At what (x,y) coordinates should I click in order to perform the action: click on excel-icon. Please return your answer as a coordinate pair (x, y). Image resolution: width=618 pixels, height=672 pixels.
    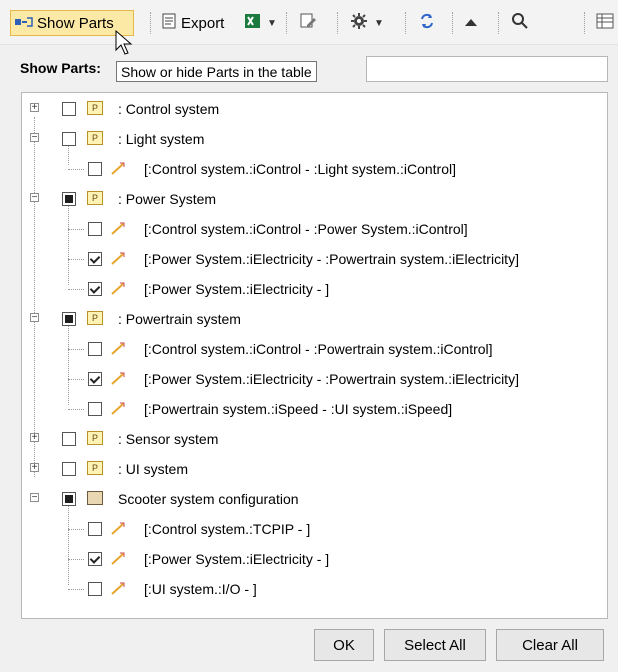
    Looking at the image, I should click on (252, 23).